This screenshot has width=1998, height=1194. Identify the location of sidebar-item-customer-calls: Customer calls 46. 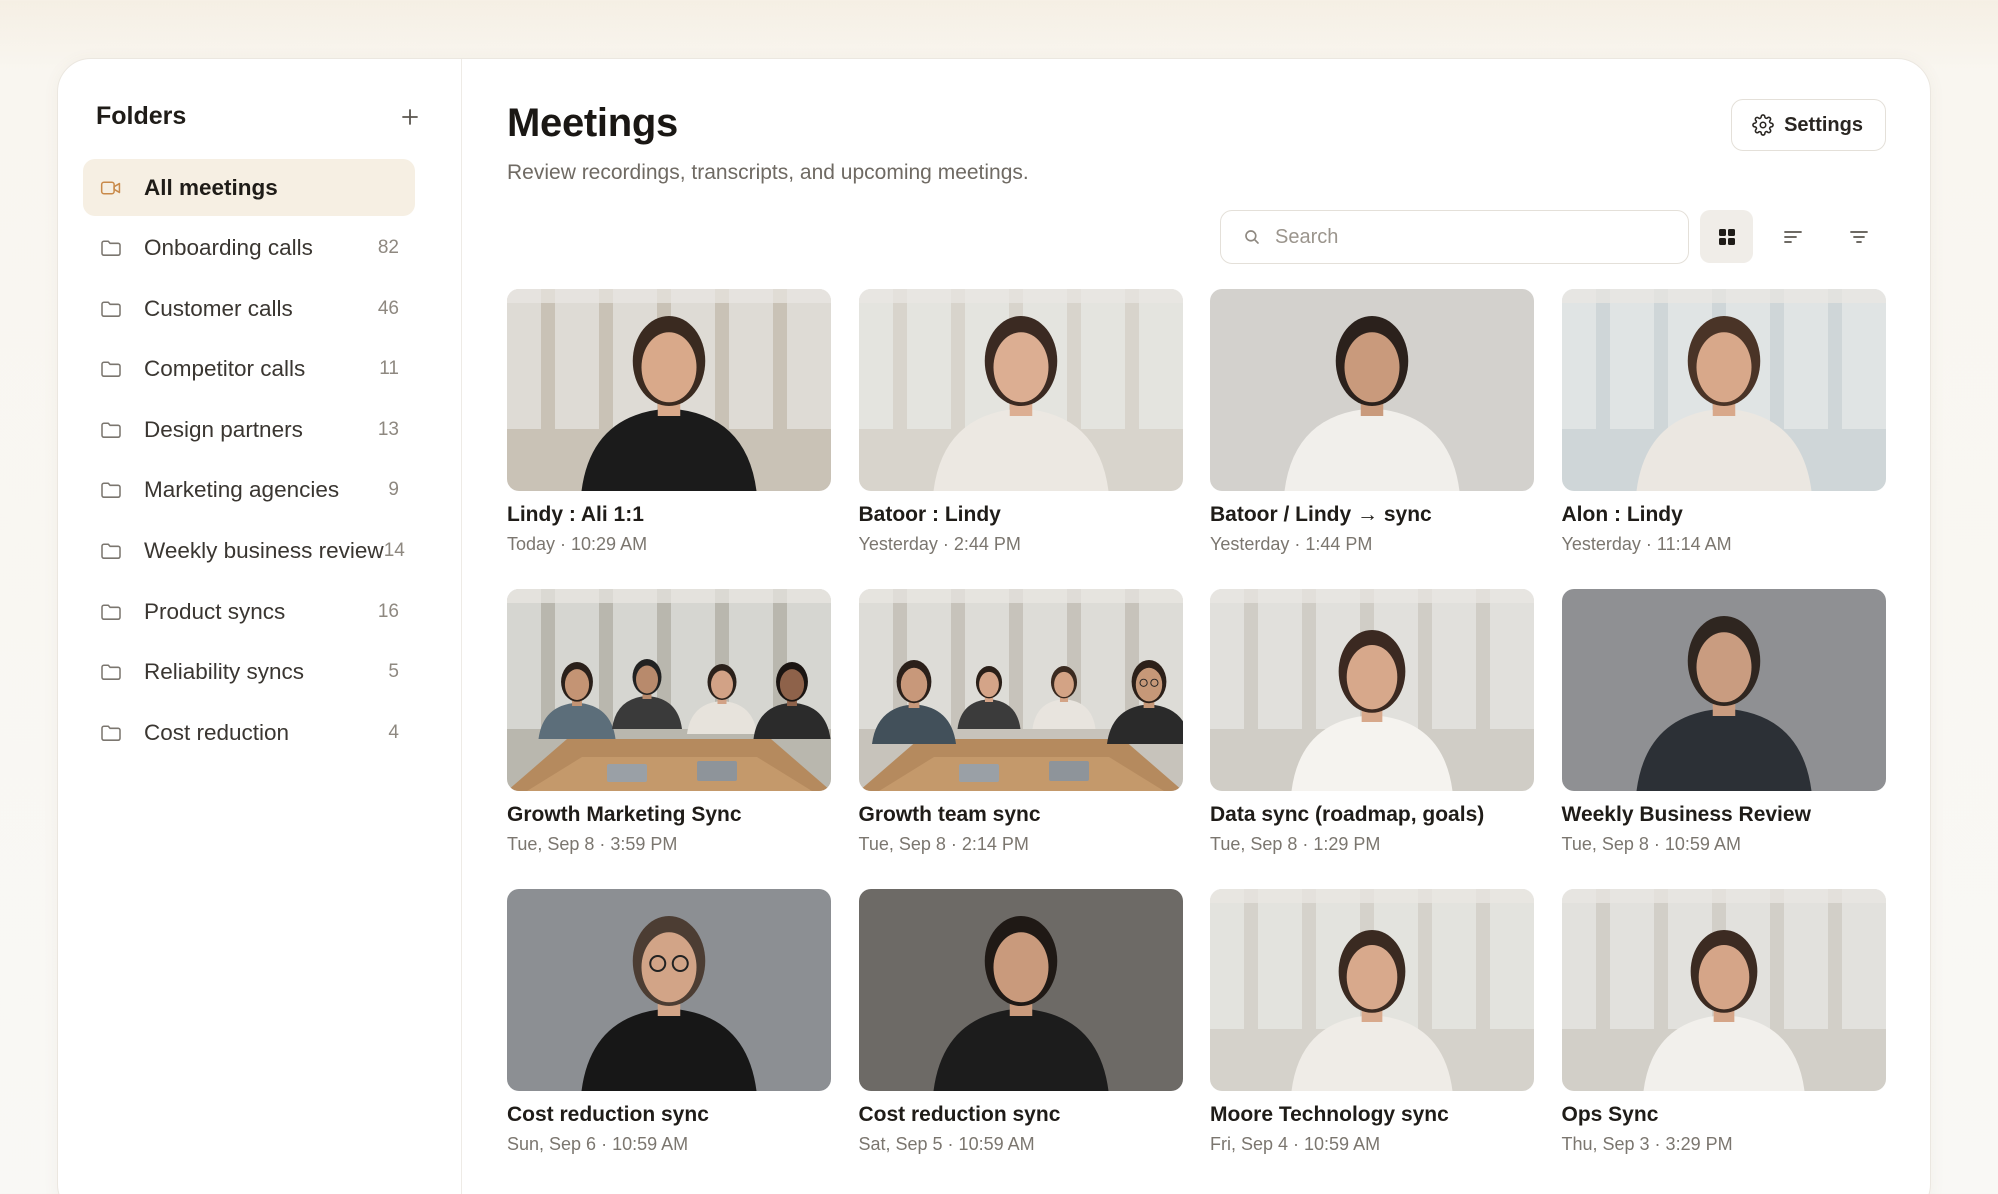
(249, 308).